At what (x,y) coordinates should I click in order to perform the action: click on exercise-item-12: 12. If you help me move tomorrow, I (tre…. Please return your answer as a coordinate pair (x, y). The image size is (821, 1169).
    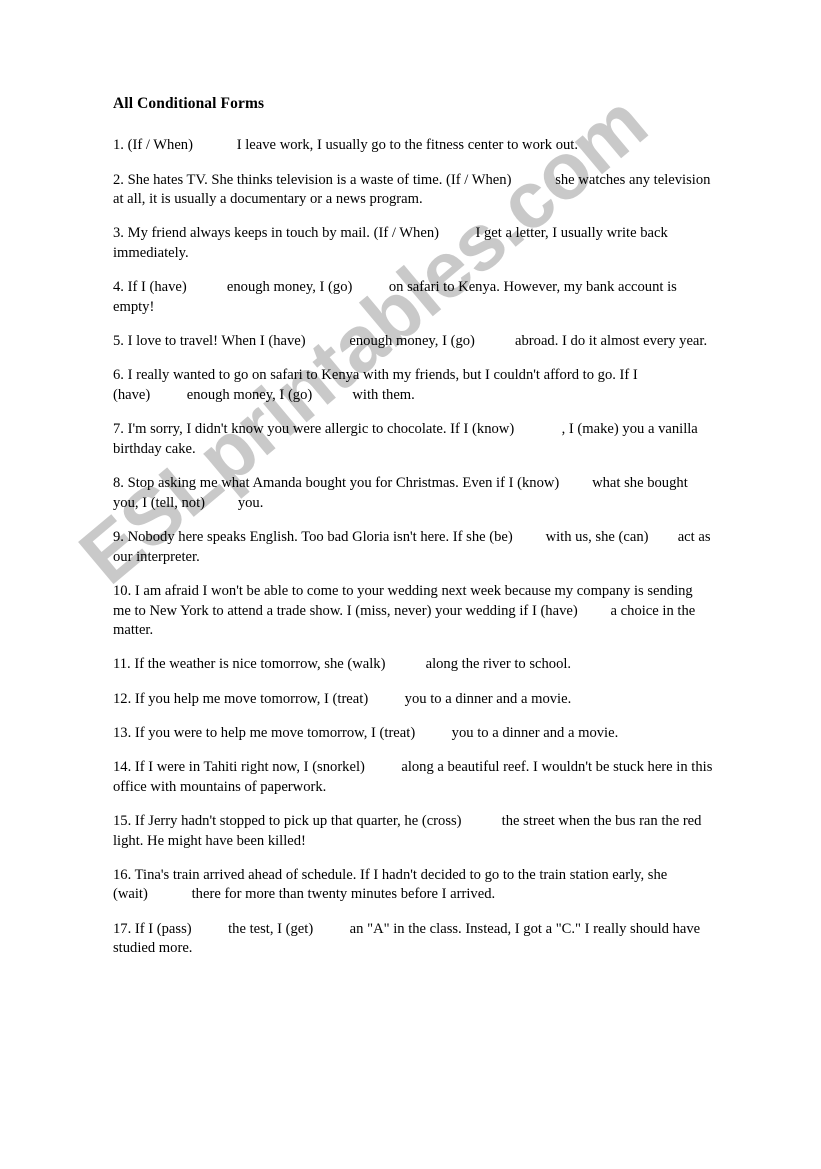
    Looking at the image, I should click on (342, 698).